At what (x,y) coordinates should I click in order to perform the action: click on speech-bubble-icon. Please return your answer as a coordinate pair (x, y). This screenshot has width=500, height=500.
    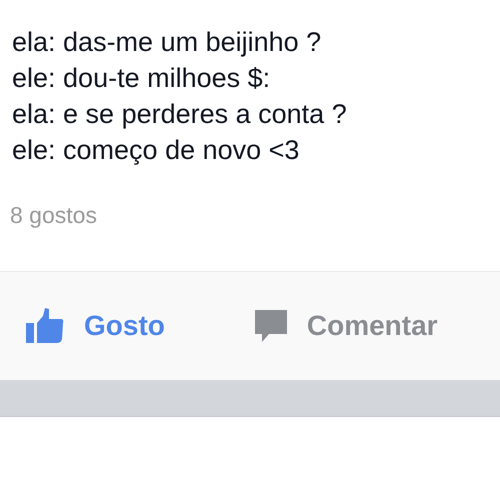
    Looking at the image, I should click on (270, 326).